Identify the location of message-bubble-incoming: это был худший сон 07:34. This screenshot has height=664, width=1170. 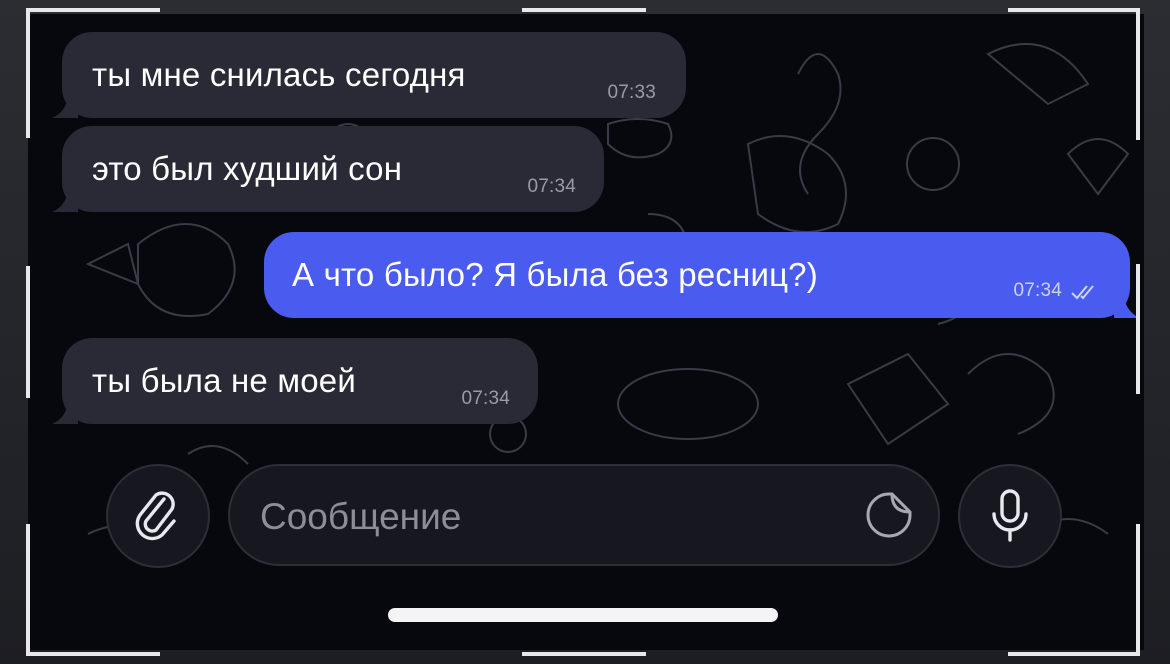
(328, 169).